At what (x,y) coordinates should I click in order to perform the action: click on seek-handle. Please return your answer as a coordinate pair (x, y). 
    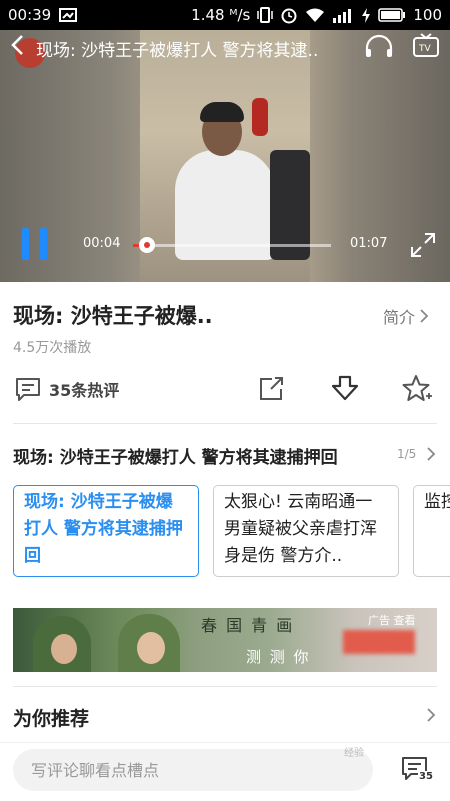
    Looking at the image, I should click on (146, 245).